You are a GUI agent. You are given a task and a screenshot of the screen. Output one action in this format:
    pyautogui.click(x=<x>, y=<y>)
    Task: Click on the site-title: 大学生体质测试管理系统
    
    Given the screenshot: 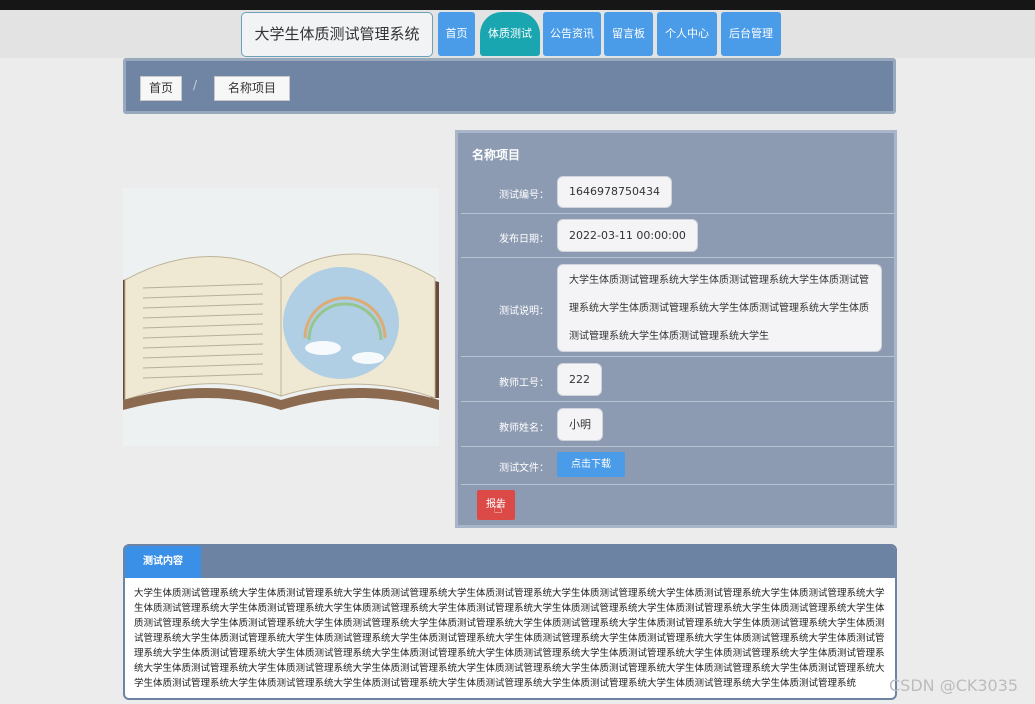 What is the action you would take?
    pyautogui.click(x=337, y=34)
    